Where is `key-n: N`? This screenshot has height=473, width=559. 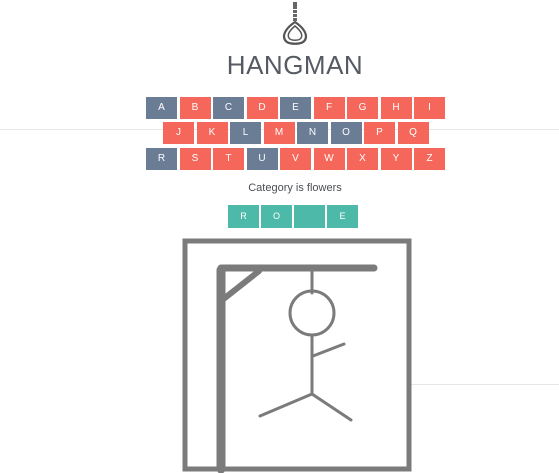
key-n: N is located at coordinates (312, 133).